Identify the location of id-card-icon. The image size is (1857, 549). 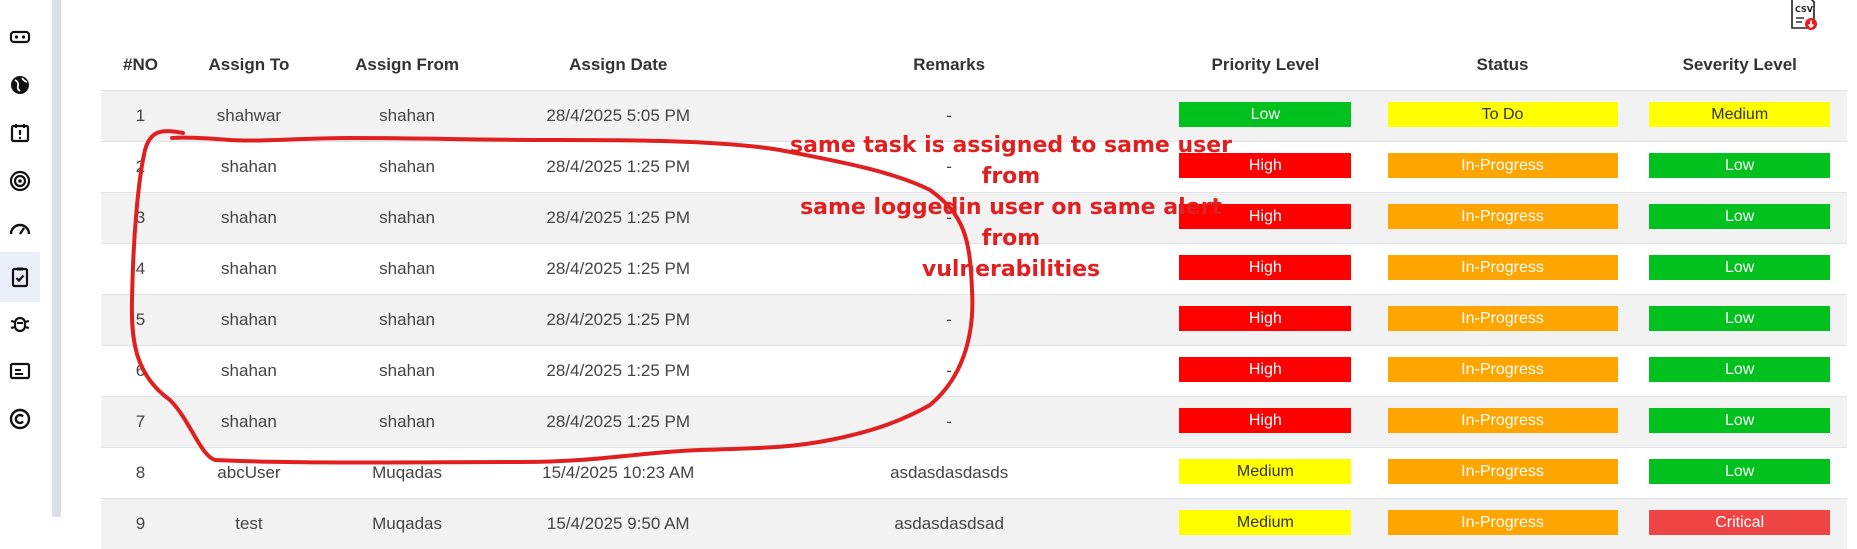
(20, 371).